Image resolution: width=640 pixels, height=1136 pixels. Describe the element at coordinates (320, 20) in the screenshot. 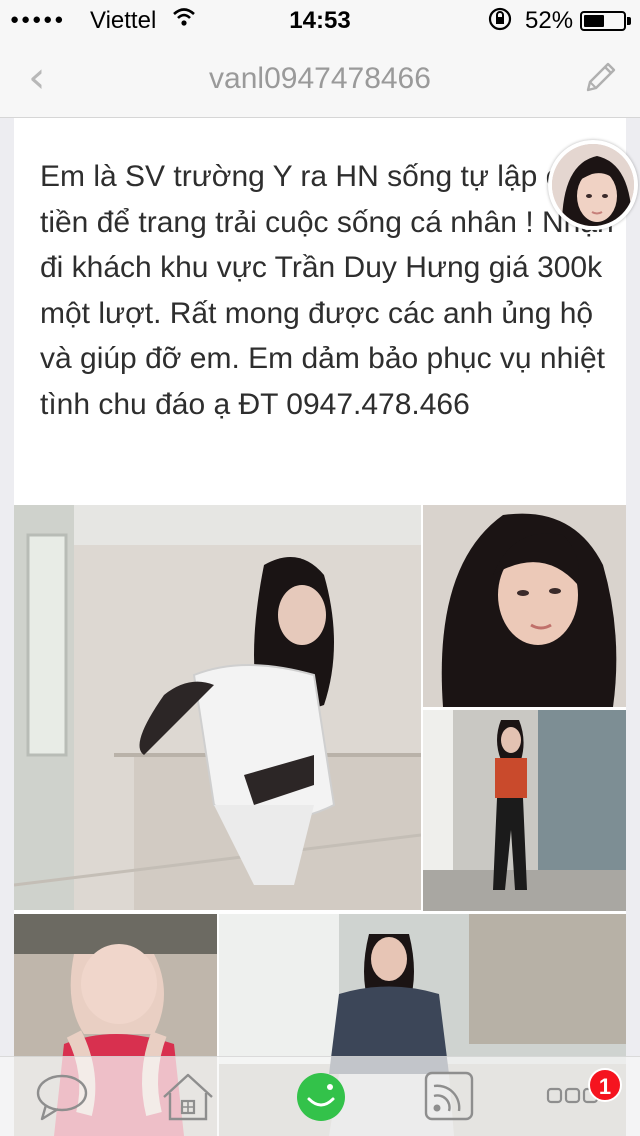

I see `status-bar: ●●●●● Viettel 14:53 52%` at that location.